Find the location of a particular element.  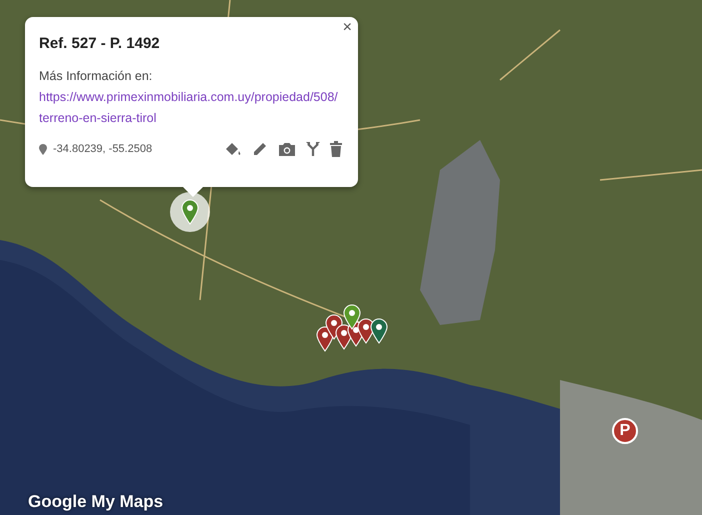

map-logo: Google My Maps is located at coordinates (96, 502).